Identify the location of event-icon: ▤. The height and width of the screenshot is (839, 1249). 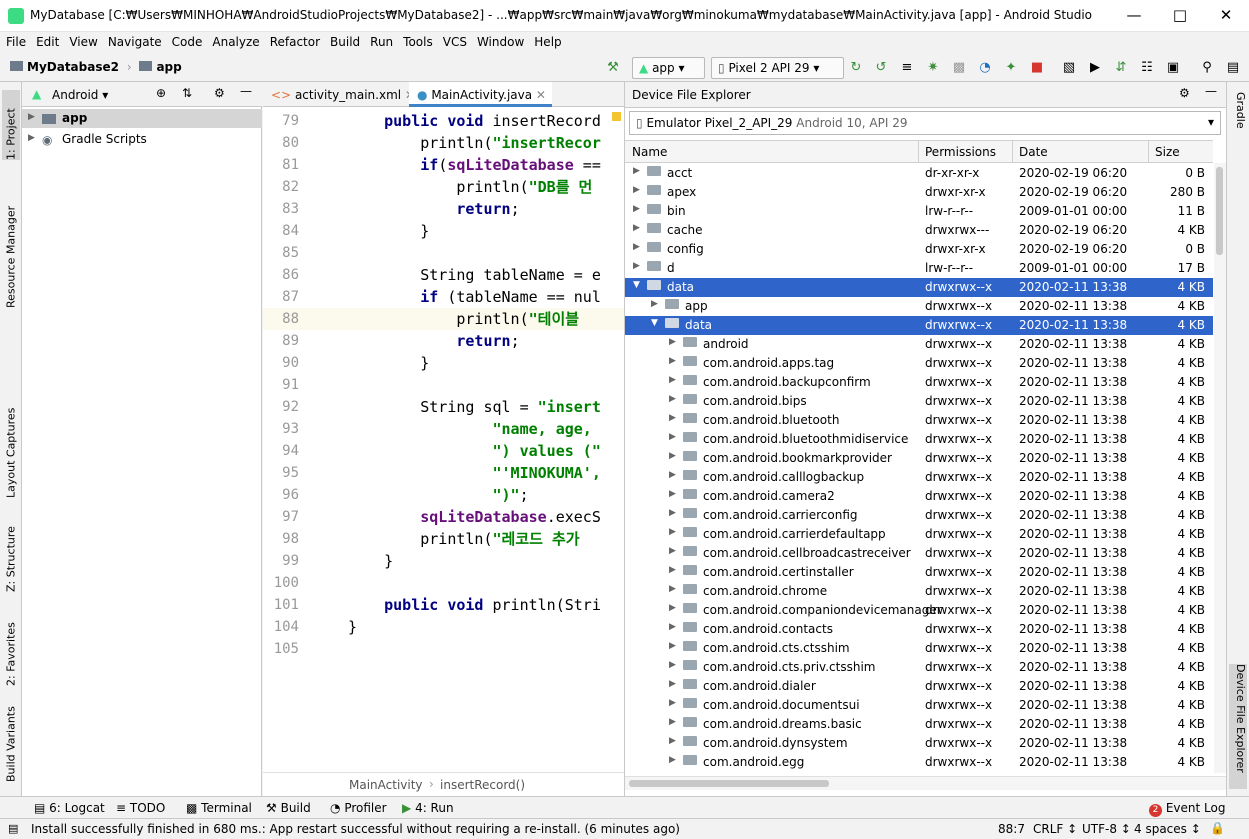
(1233, 68).